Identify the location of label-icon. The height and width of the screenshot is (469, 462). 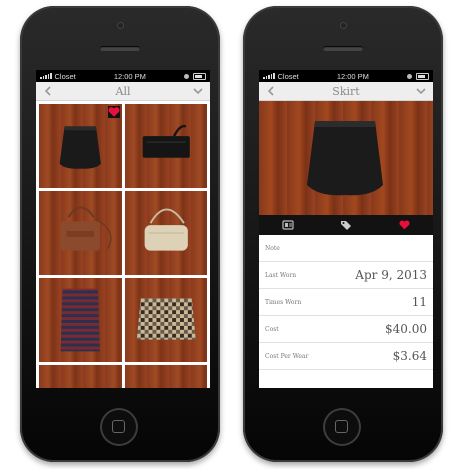
(346, 225).